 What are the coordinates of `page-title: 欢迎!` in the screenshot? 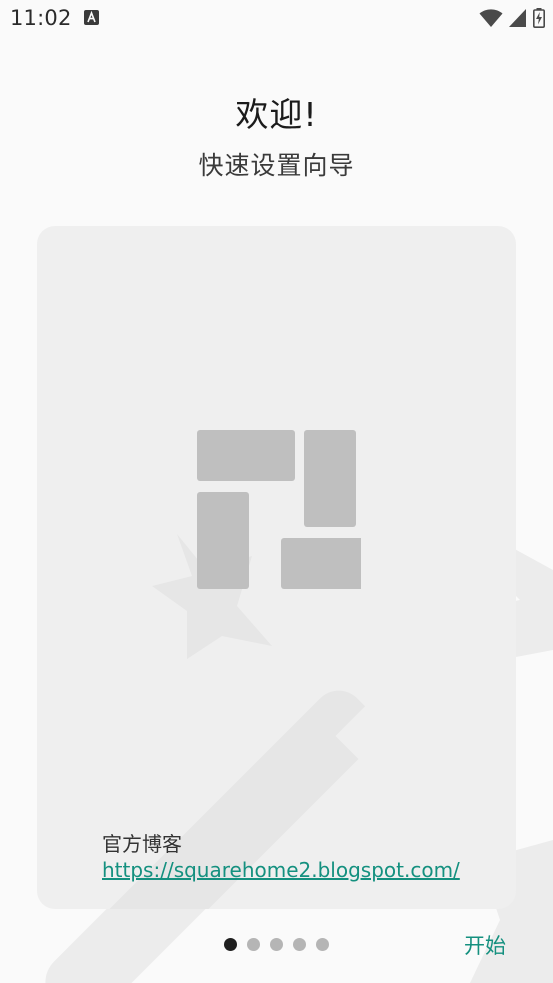 It's located at (276, 114).